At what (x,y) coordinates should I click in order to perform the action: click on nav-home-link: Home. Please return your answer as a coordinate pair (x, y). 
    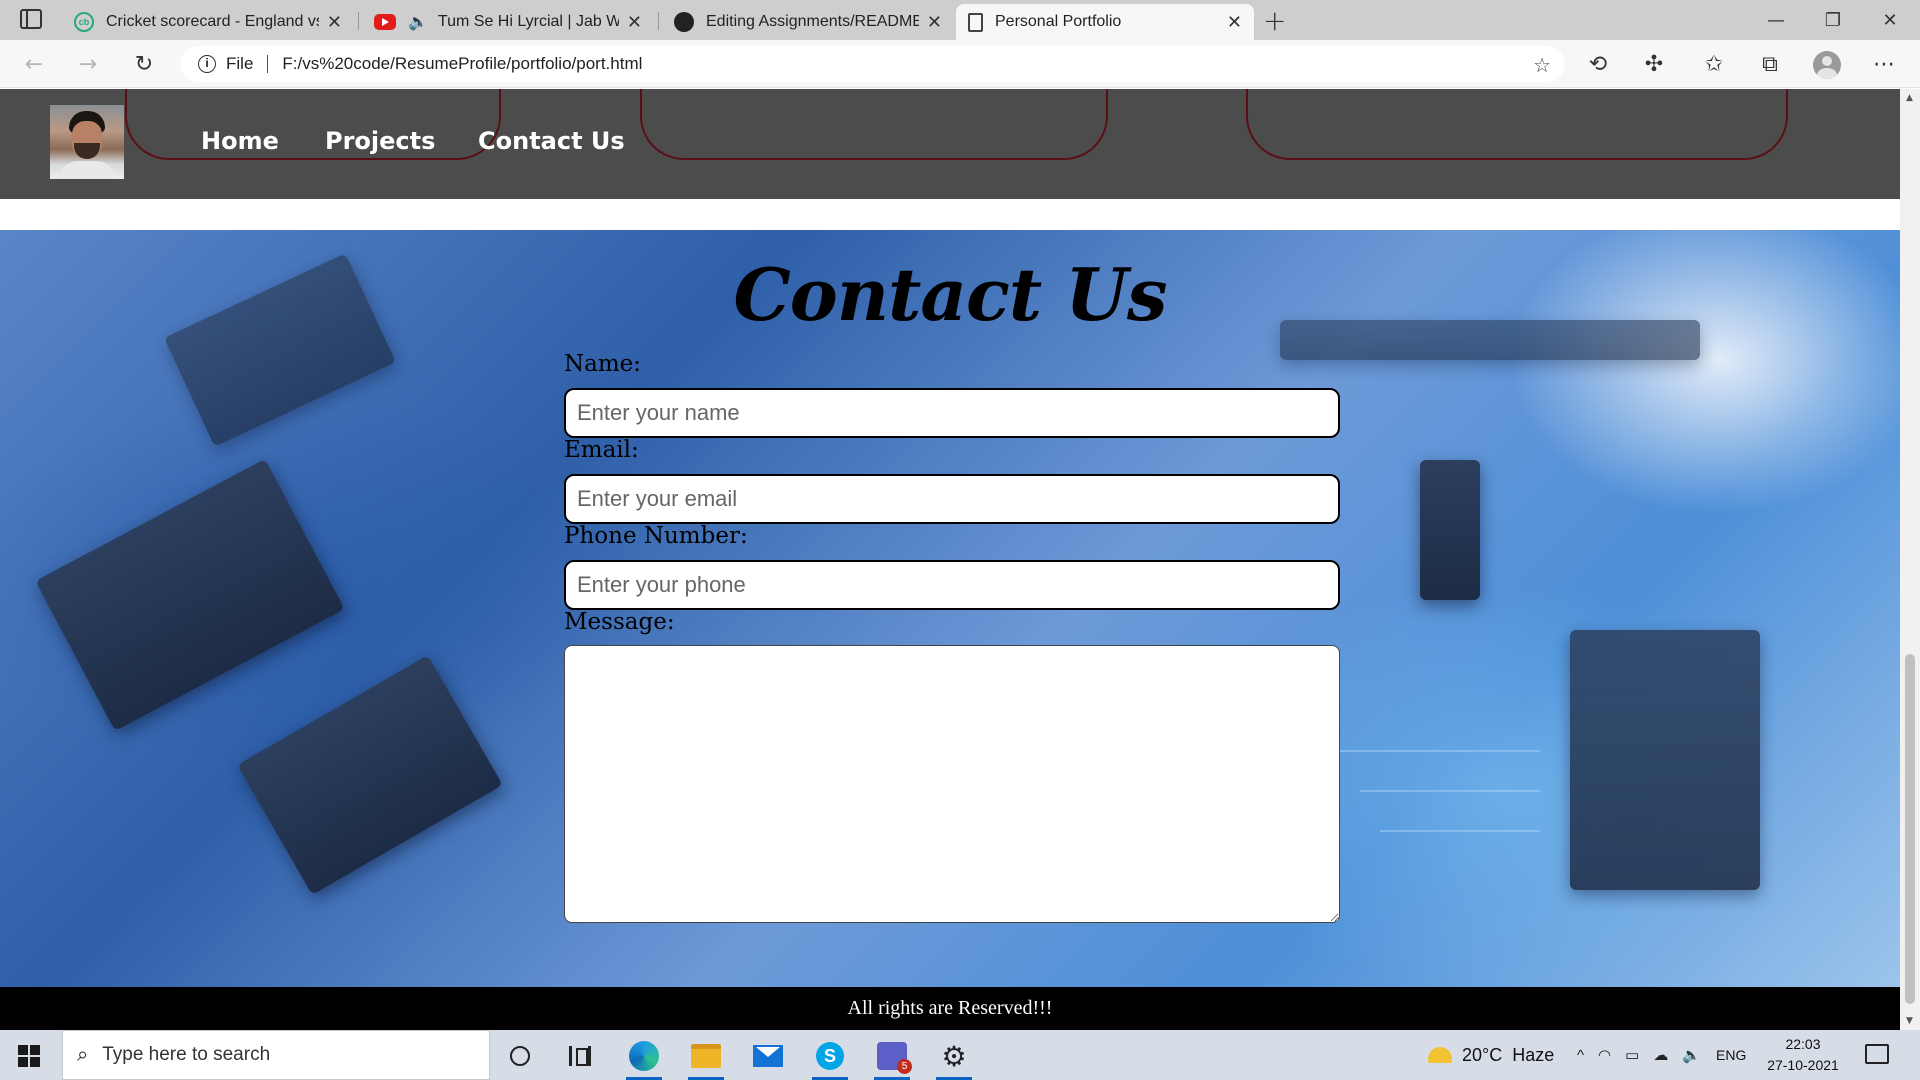
    Looking at the image, I should click on (240, 141).